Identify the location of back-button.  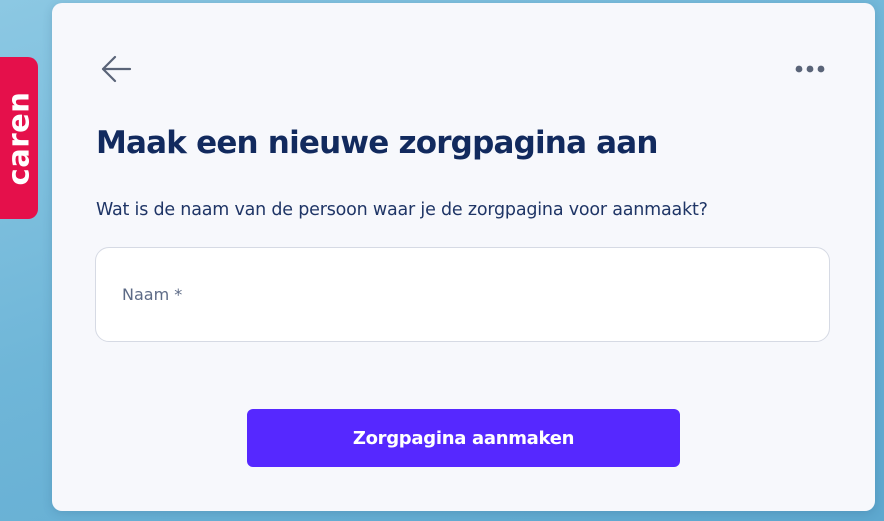
(116, 69).